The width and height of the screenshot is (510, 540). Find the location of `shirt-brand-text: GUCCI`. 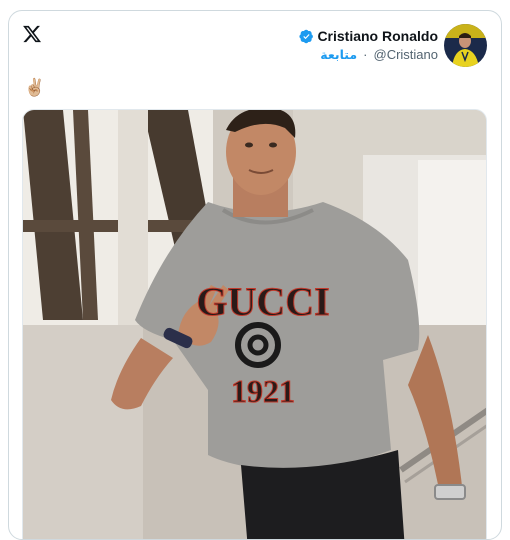

shirt-brand-text: GUCCI is located at coordinates (262, 301).